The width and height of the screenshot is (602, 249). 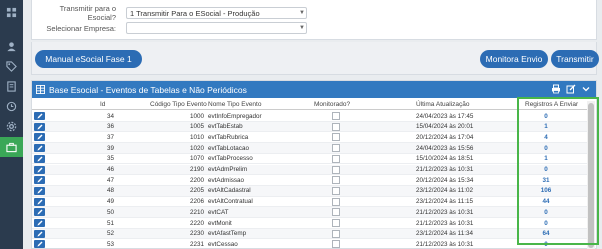 What do you see at coordinates (310, 159) in the screenshot?
I see `table-row: 35 1070 evtTabProcesso 15/10/2024 às 18:51 1` at bounding box center [310, 159].